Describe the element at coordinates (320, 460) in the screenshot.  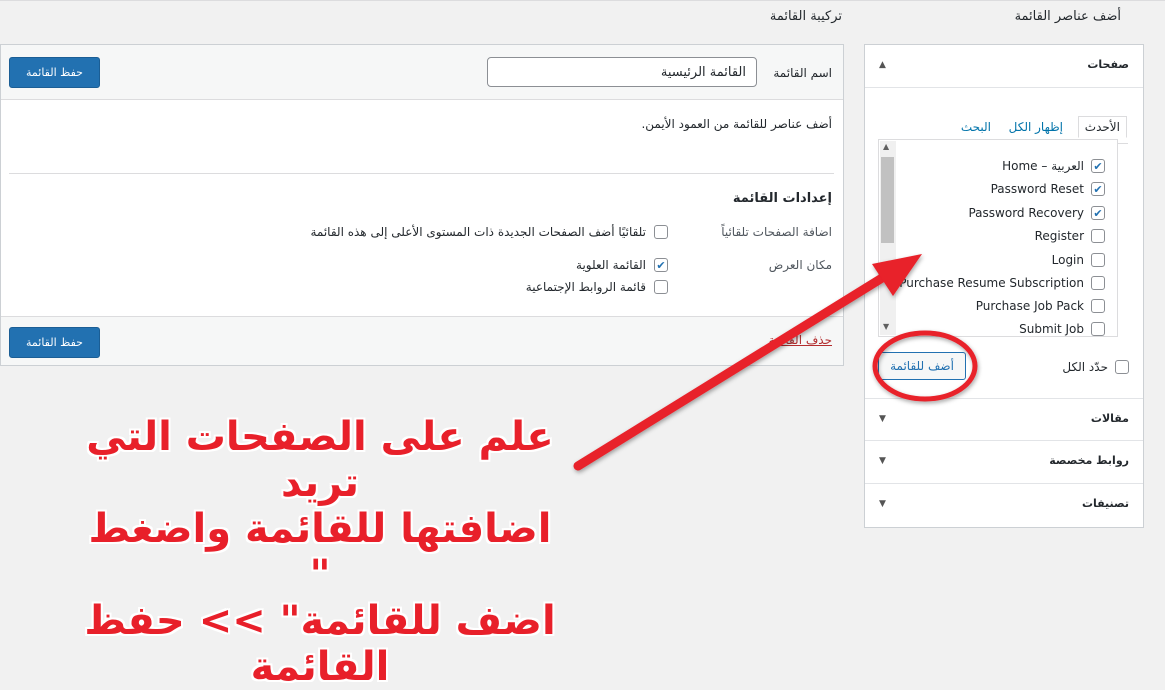
I see `annotation-line-1: علم على الصفحات التي تريد` at that location.